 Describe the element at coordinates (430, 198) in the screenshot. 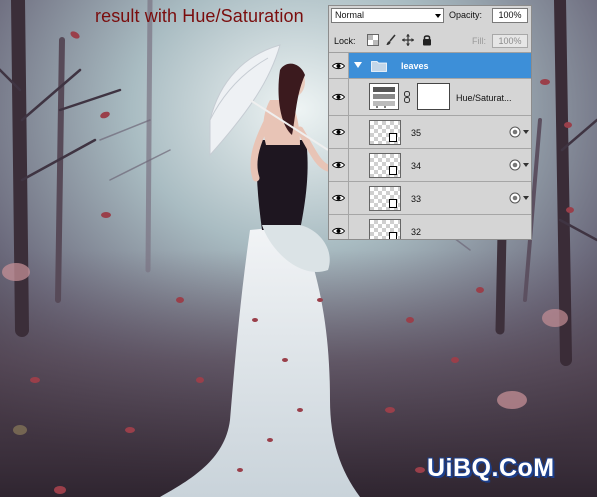

I see `layer-33: 33` at that location.